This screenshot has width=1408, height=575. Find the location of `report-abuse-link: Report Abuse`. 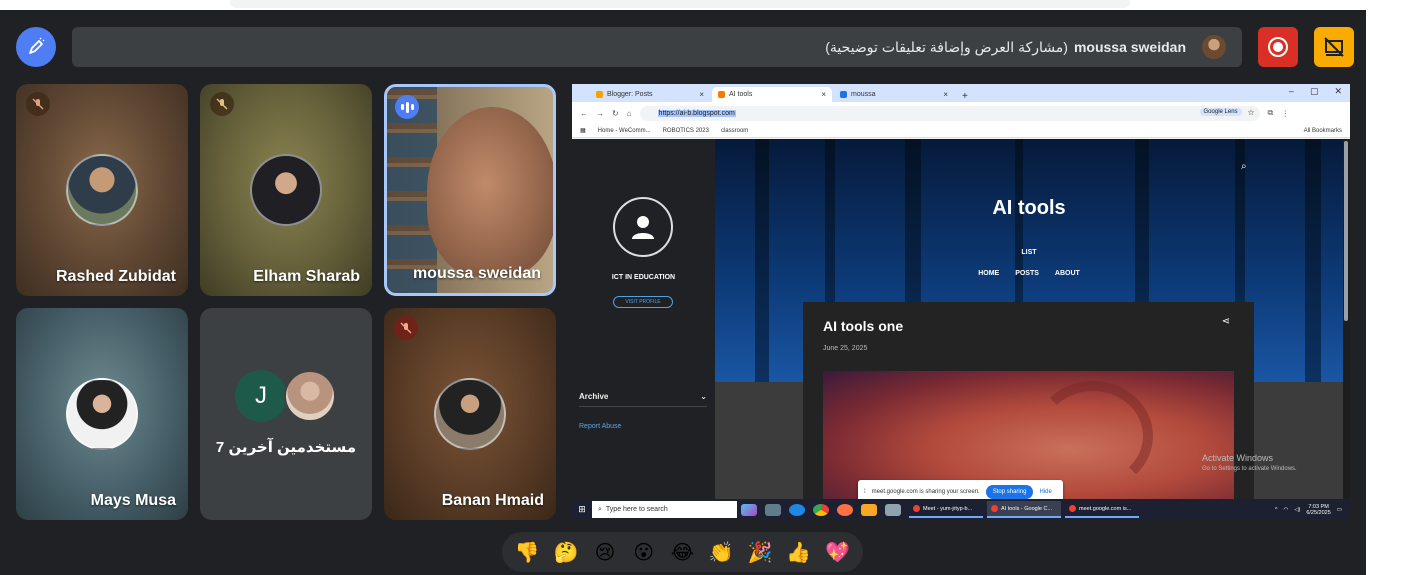

report-abuse-link: Report Abuse is located at coordinates (600, 426).